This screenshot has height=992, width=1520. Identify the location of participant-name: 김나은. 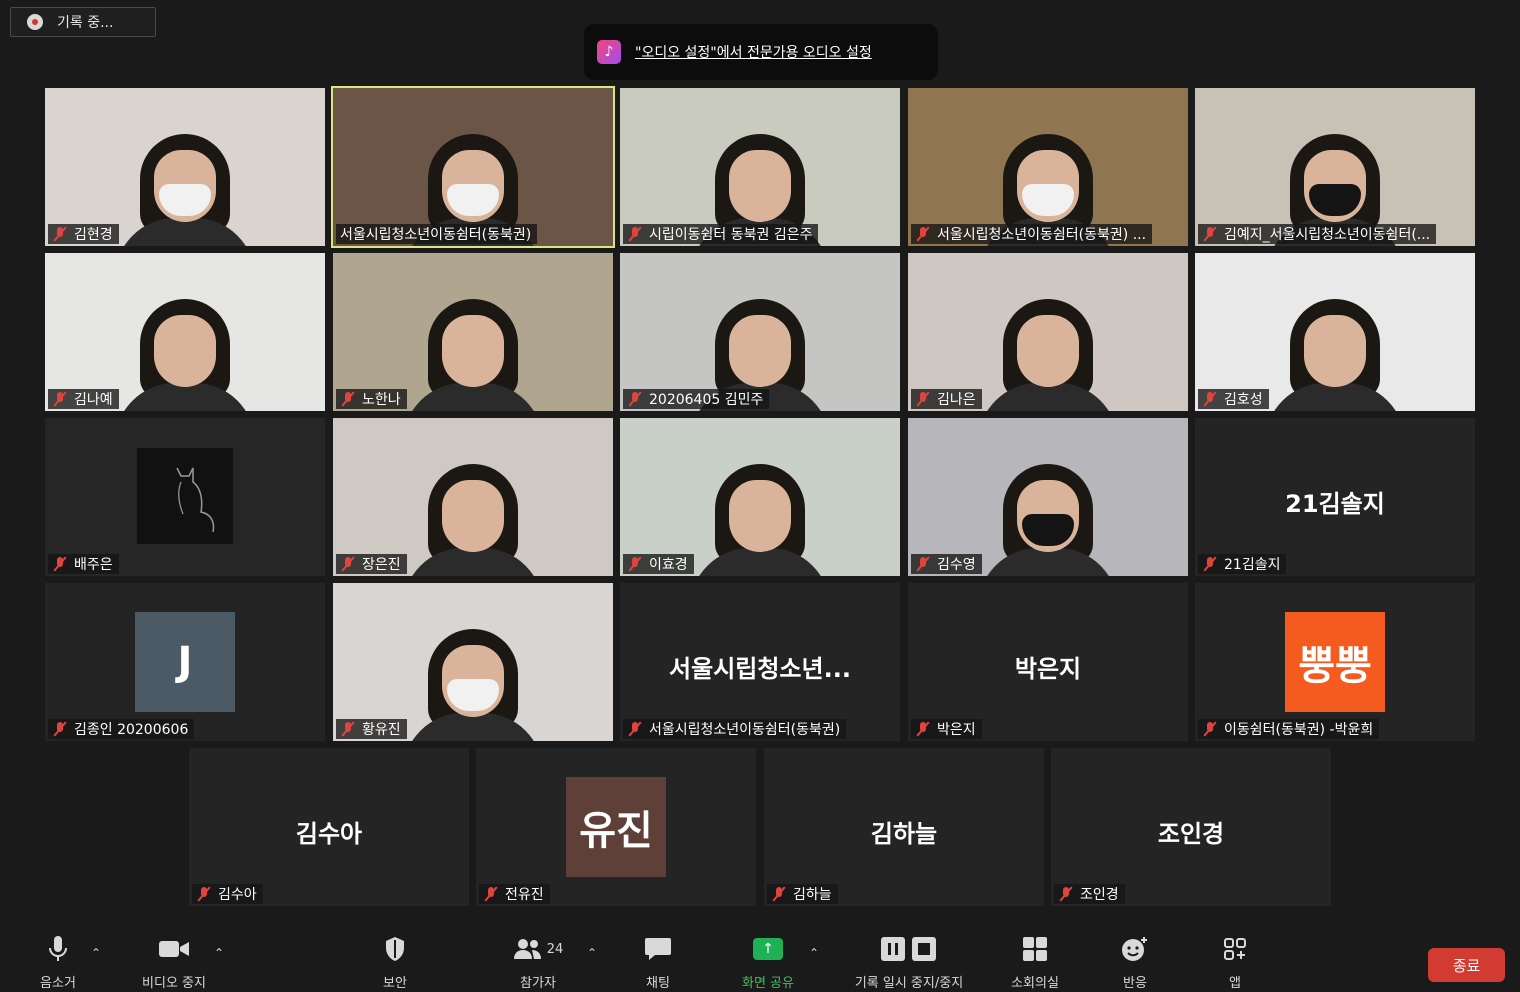
(956, 400).